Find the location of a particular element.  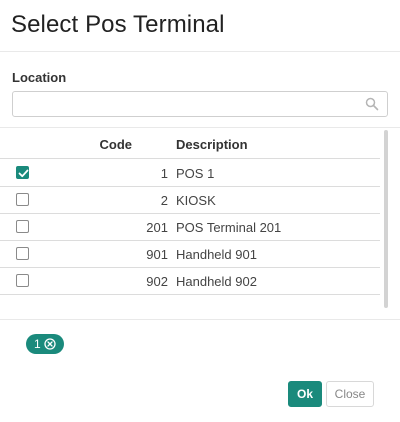

close-button: Close is located at coordinates (350, 394).